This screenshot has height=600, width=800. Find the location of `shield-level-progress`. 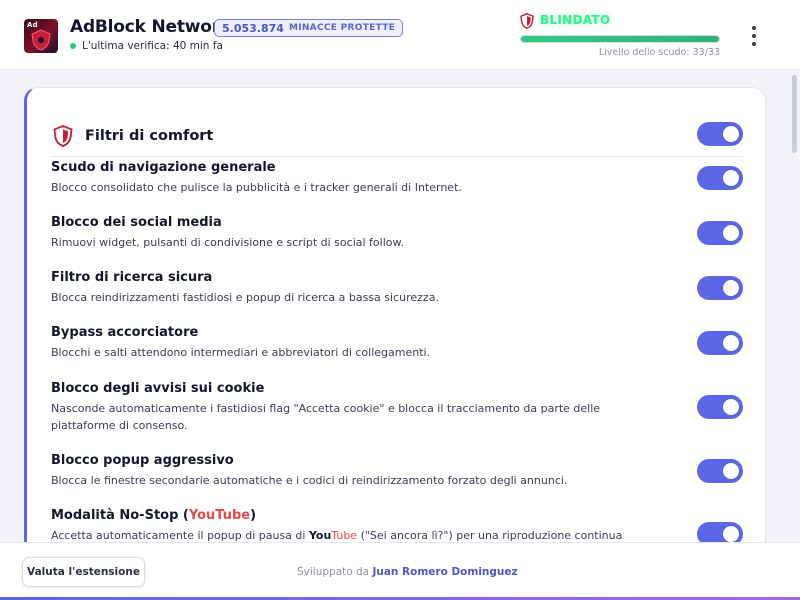

shield-level-progress is located at coordinates (620, 39).